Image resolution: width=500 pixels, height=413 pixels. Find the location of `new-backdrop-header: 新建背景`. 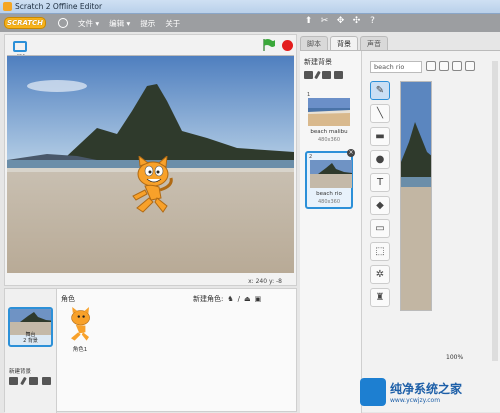

new-backdrop-header: 新建背景 is located at coordinates (318, 62).